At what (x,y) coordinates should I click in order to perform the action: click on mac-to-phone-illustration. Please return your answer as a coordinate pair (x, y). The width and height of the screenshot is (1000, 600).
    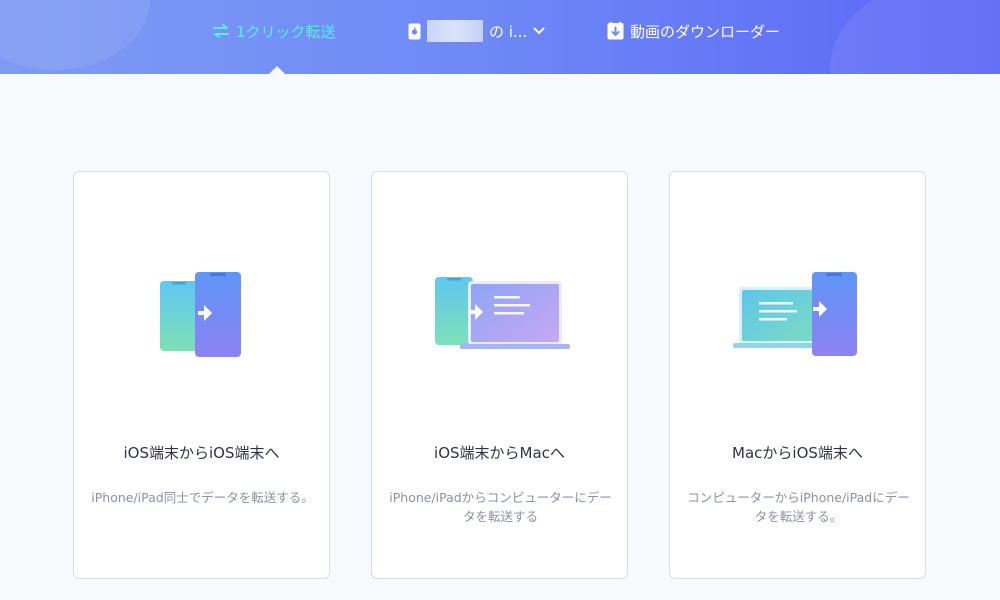
    Looking at the image, I should click on (797, 314).